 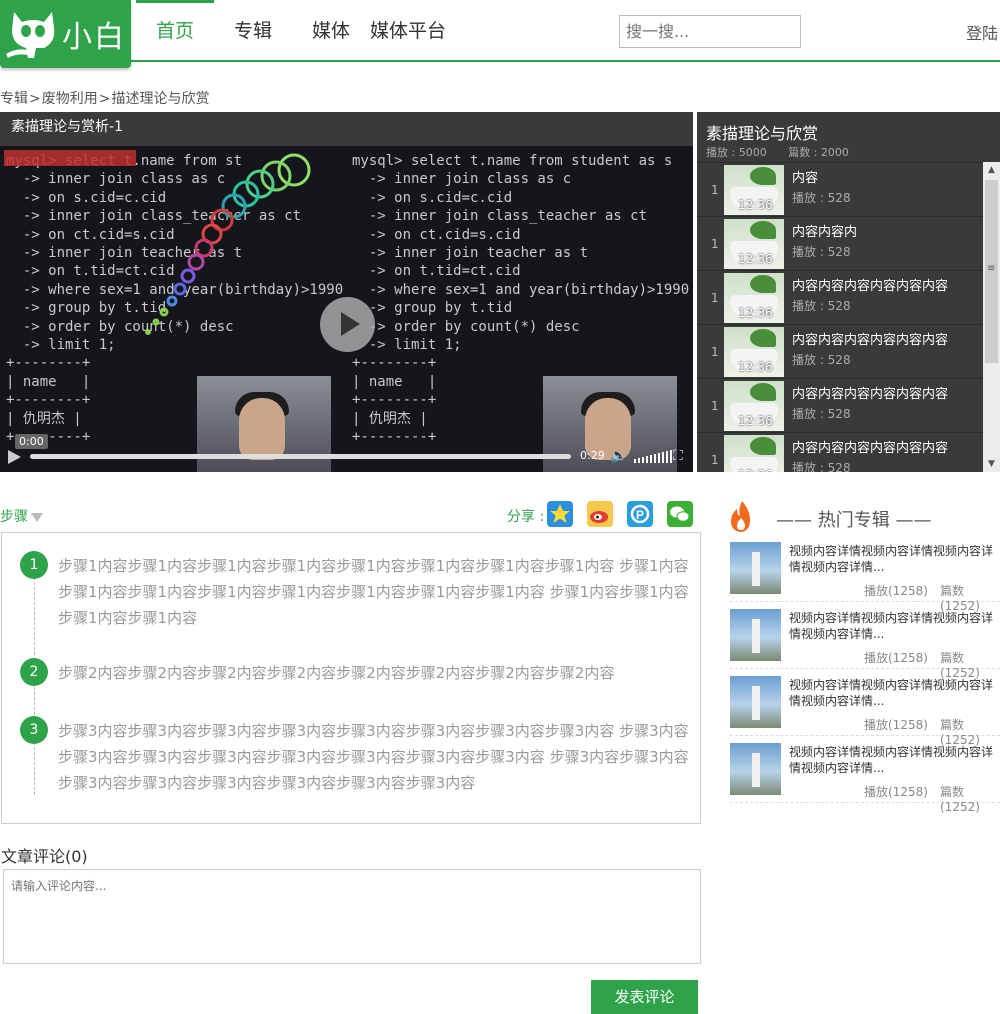 I want to click on scroll-grip-icon: ≡, so click(x=991, y=268).